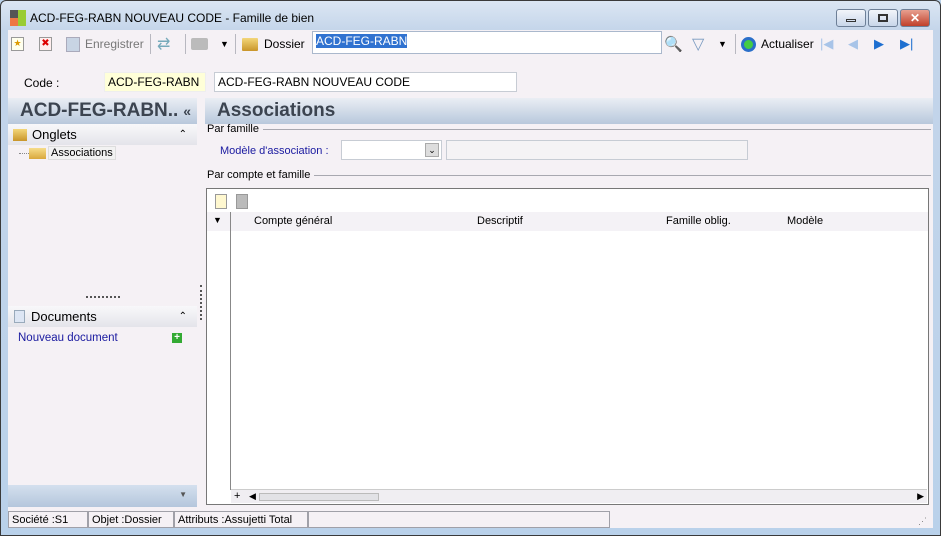 Image resolution: width=941 pixels, height=536 pixels. What do you see at coordinates (252, 496) in the screenshot?
I see `scroll-left-icon: ◀` at bounding box center [252, 496].